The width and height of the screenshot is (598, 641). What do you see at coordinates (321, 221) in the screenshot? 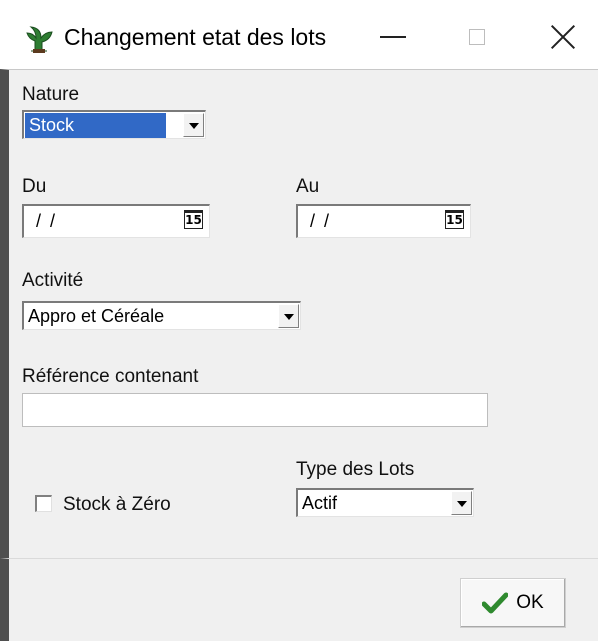
I see `au-date-value: / /` at bounding box center [321, 221].